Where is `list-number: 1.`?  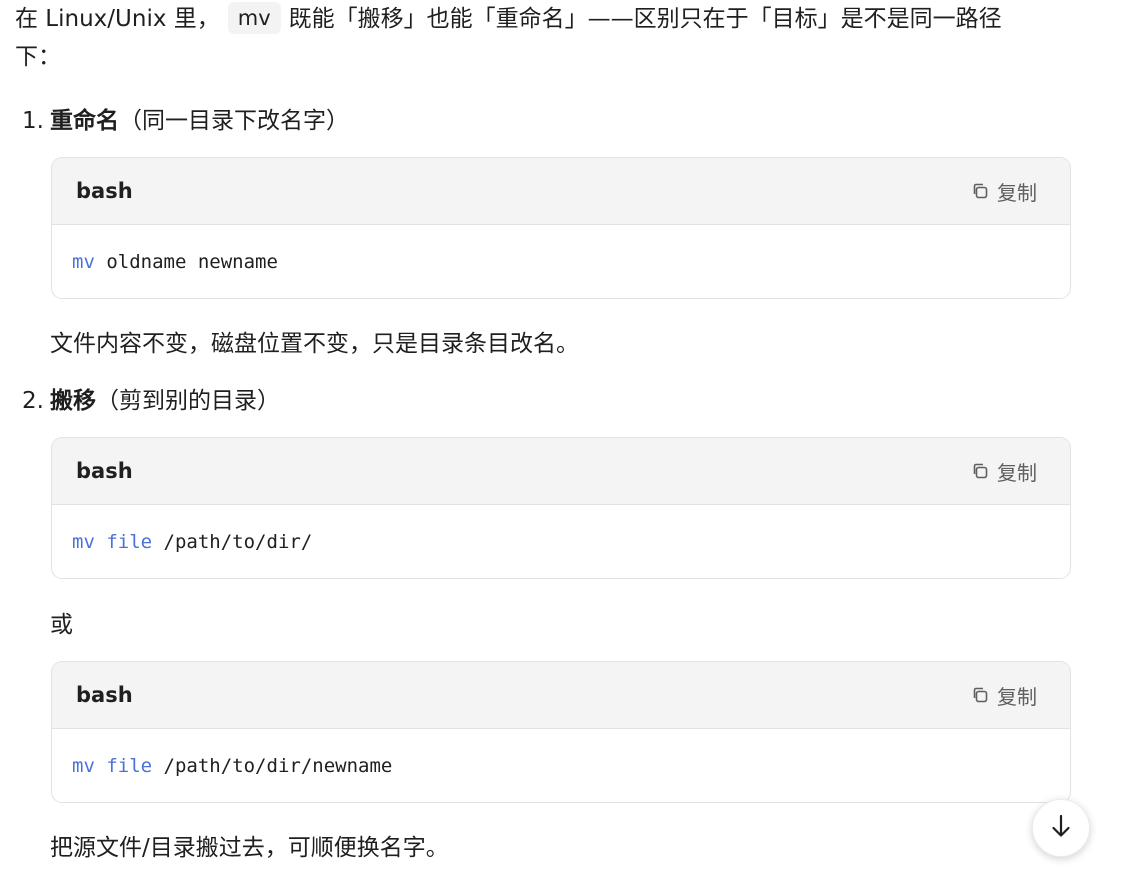 list-number: 1. is located at coordinates (33, 121).